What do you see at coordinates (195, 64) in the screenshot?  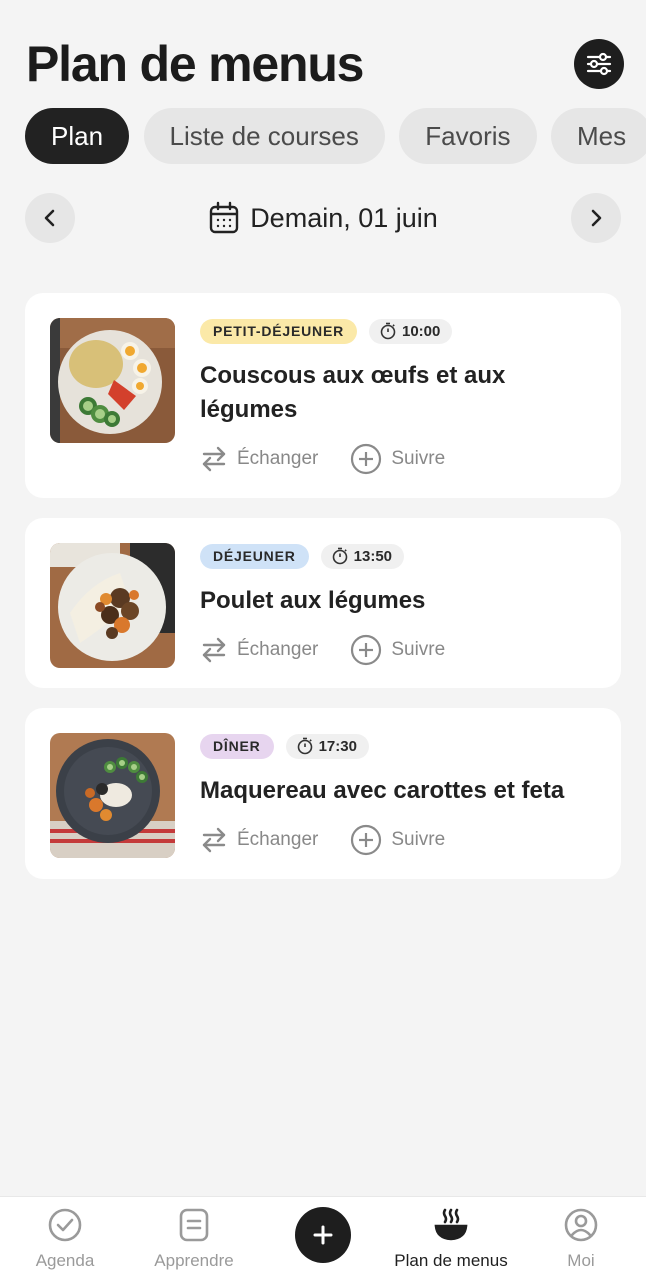 I see `page-title: Plan de menus` at bounding box center [195, 64].